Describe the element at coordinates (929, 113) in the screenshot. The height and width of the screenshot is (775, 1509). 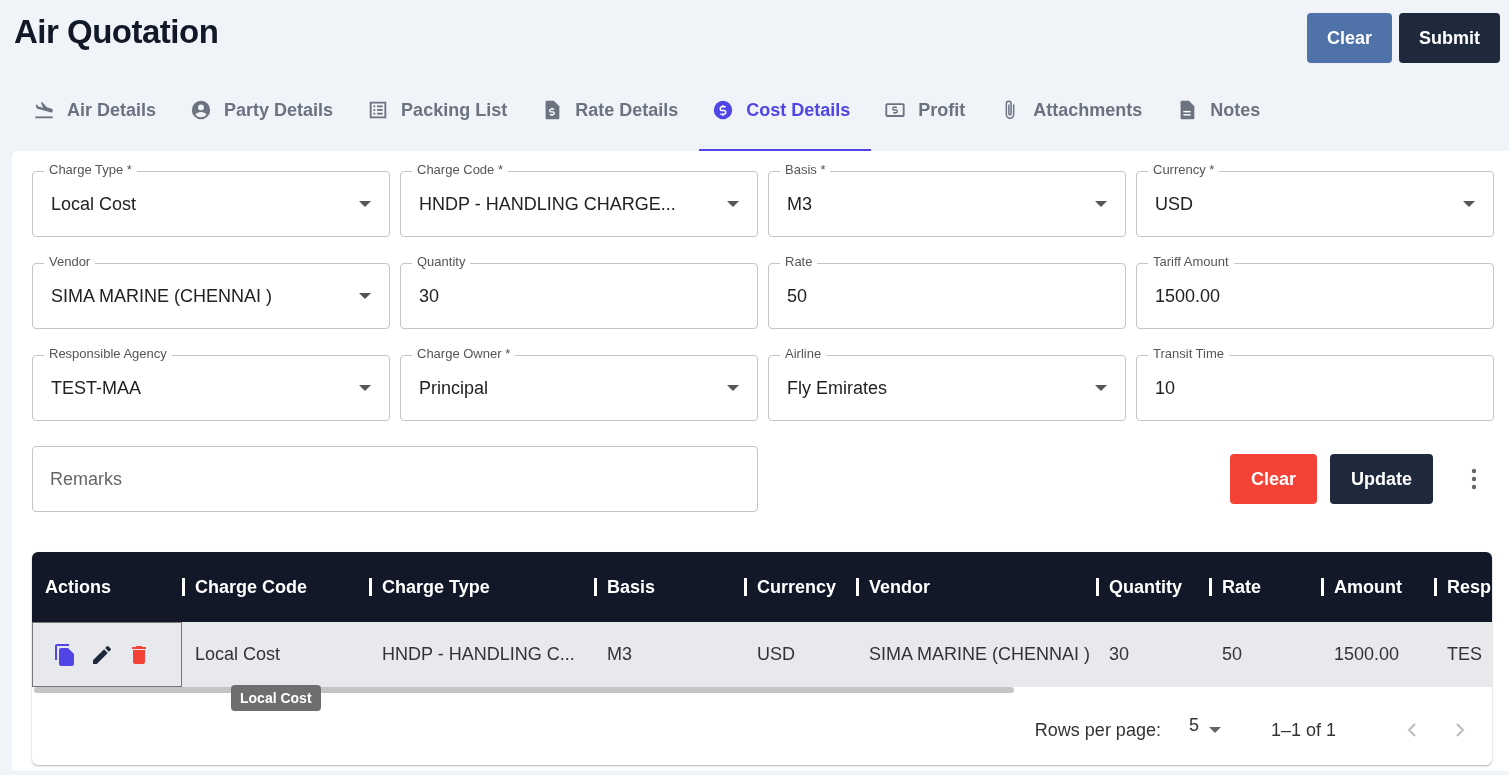
I see `tab: Profit` at that location.